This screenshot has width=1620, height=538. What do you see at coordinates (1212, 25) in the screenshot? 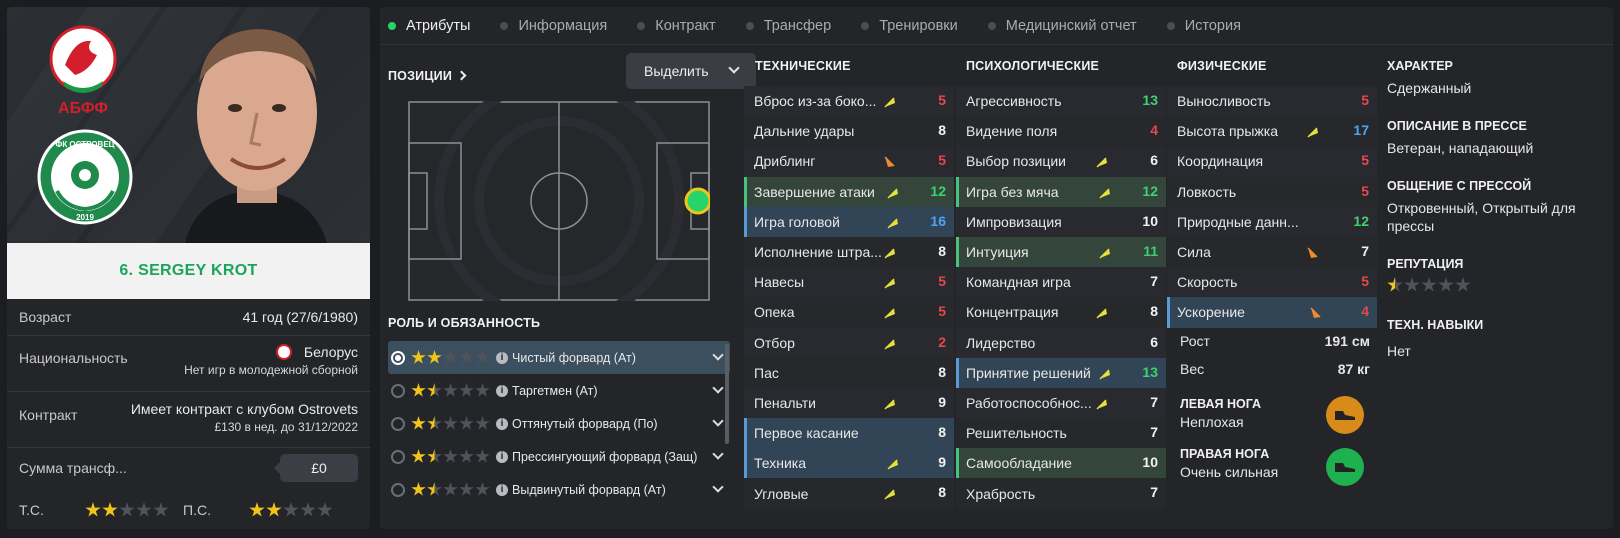
I see `tab-label: История` at bounding box center [1212, 25].